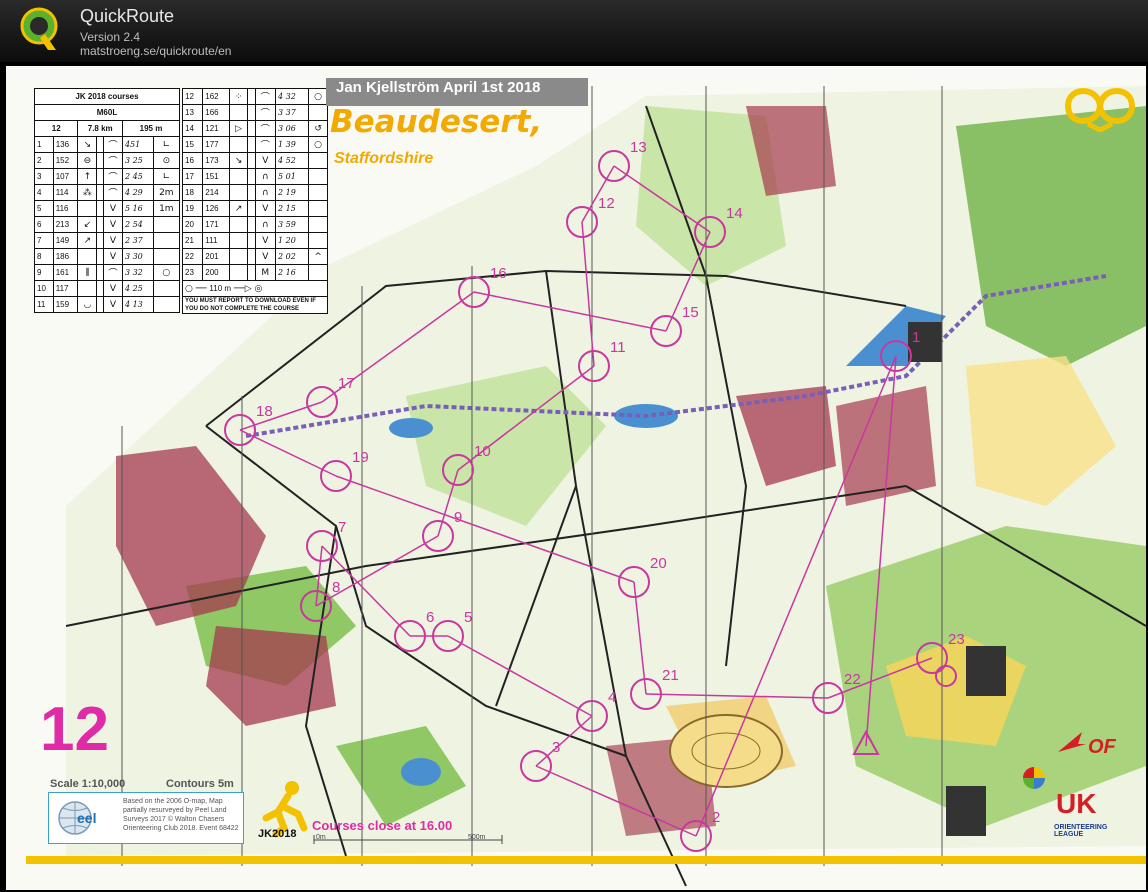  What do you see at coordinates (216, 224) in the screenshot?
I see `cell-code: 171` at bounding box center [216, 224].